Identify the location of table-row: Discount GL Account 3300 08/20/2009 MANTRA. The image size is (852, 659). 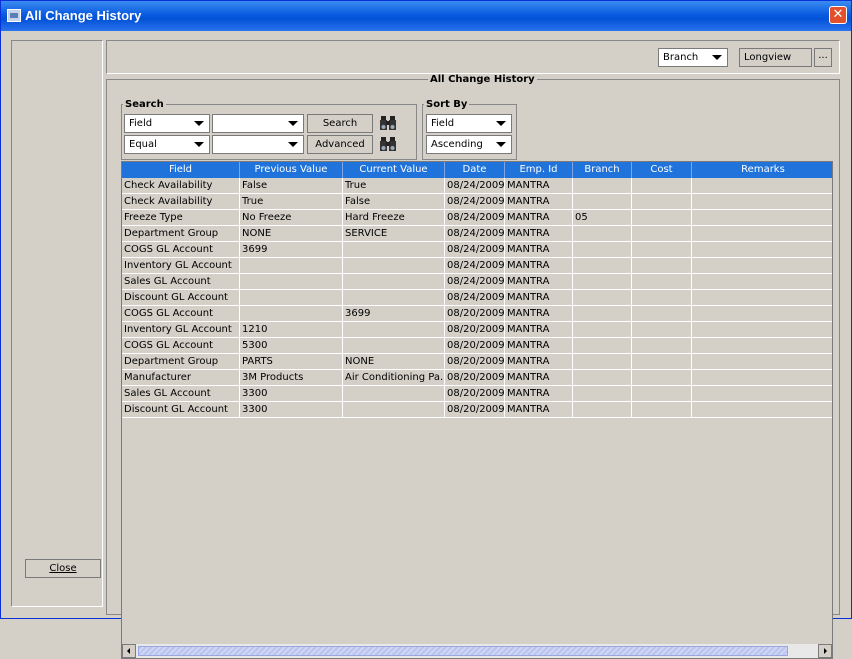
(477, 410).